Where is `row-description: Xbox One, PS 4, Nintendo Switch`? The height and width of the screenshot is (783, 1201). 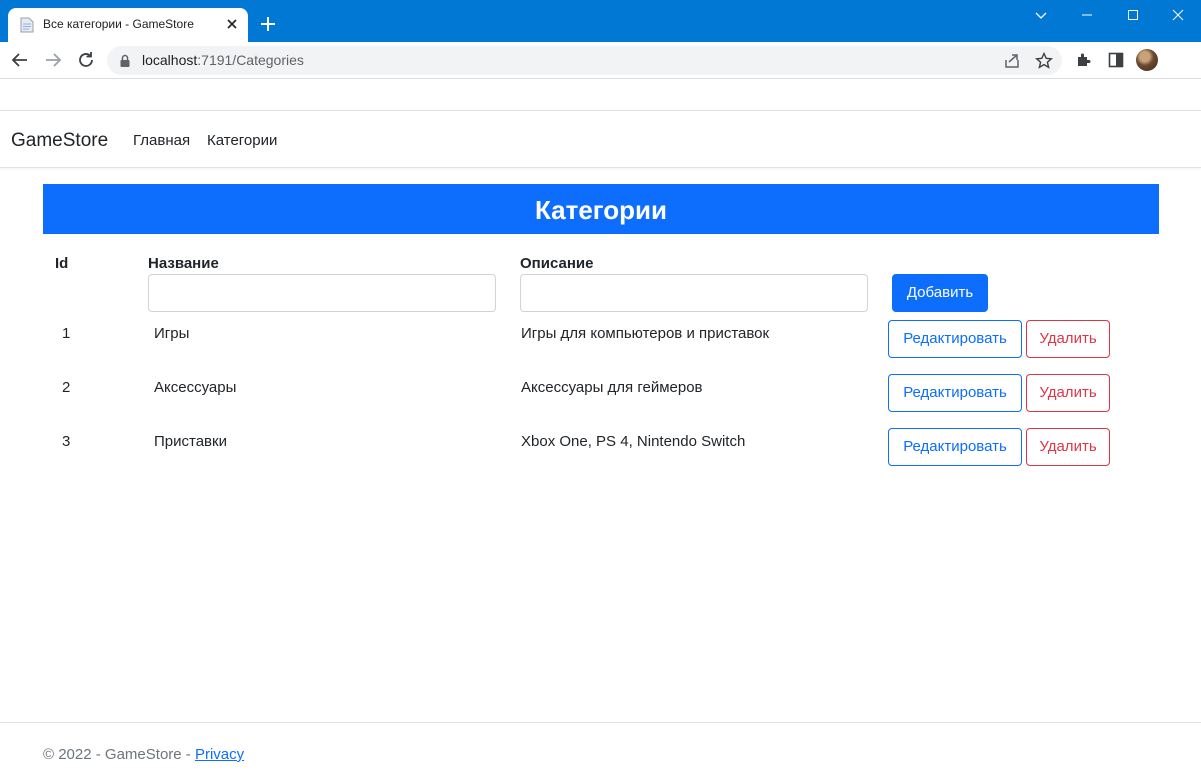
row-description: Xbox One, PS 4, Nintendo Switch is located at coordinates (633, 441).